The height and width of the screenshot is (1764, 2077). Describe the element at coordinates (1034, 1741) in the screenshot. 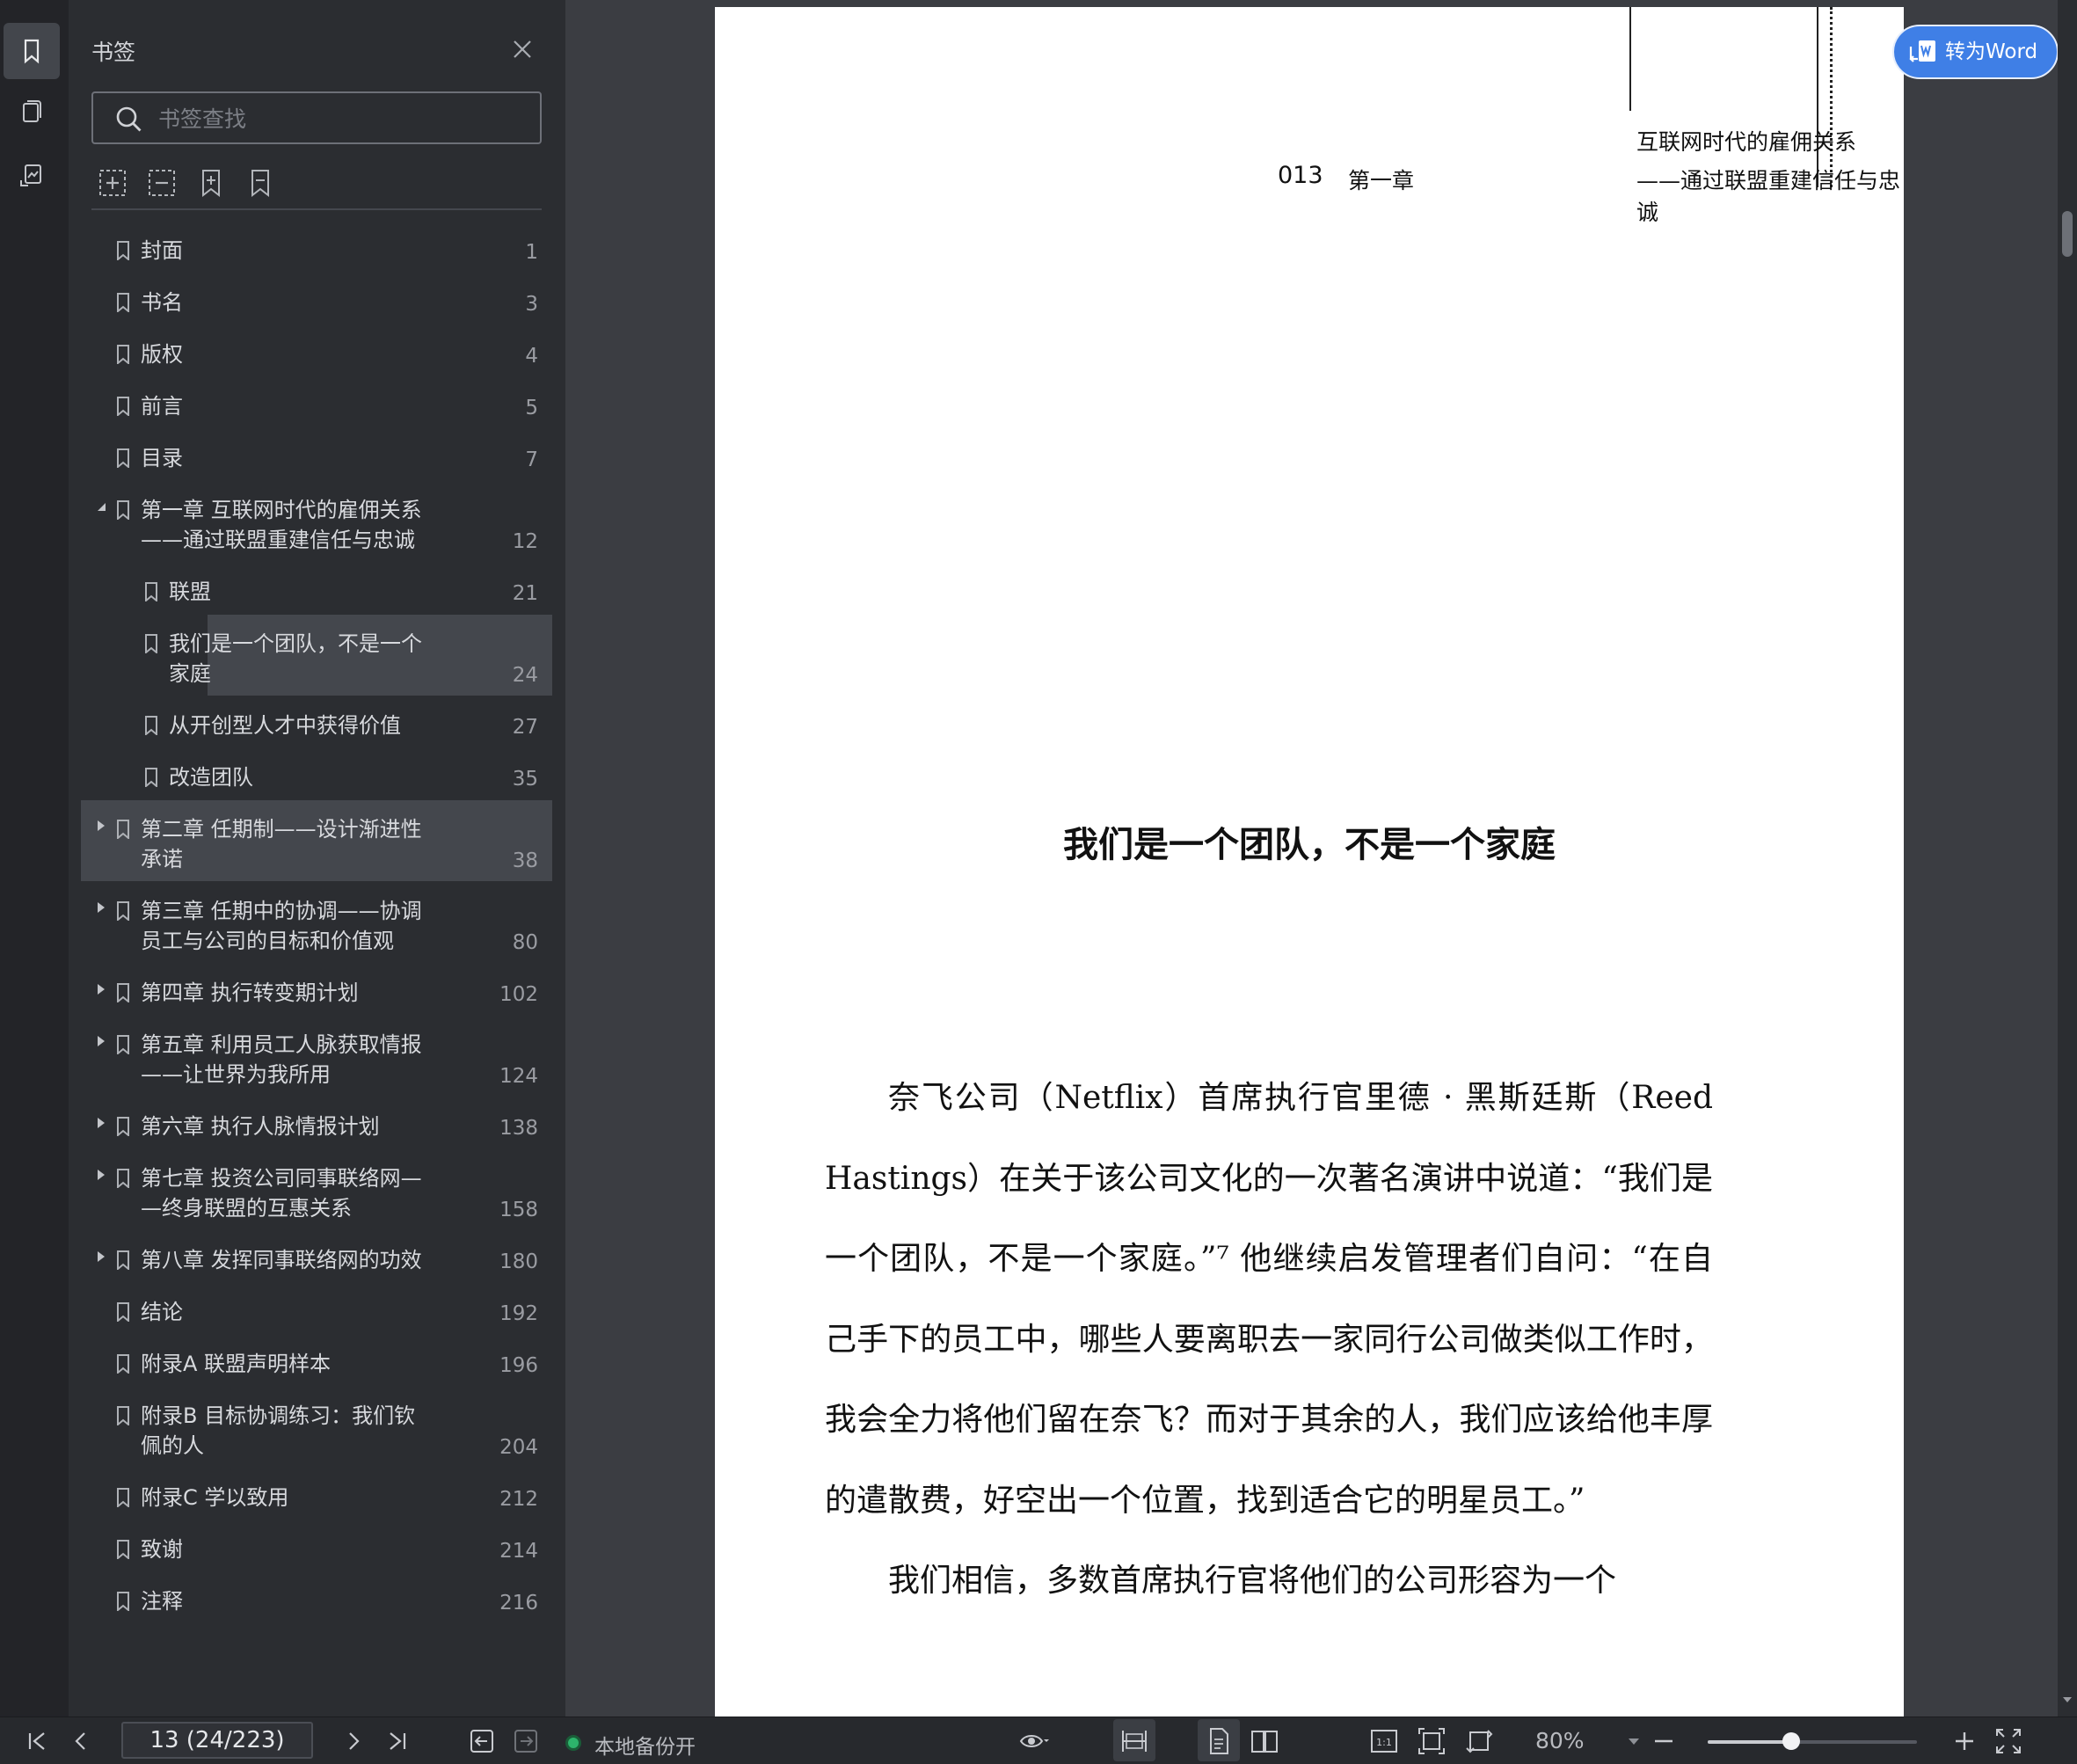

I see `eye-care-icon` at that location.